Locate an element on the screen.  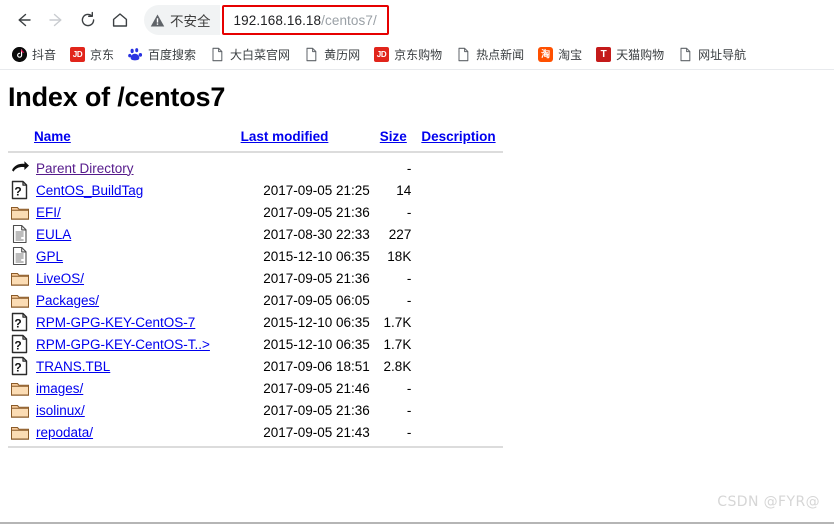
table-header-divider is located at coordinates (255, 152).